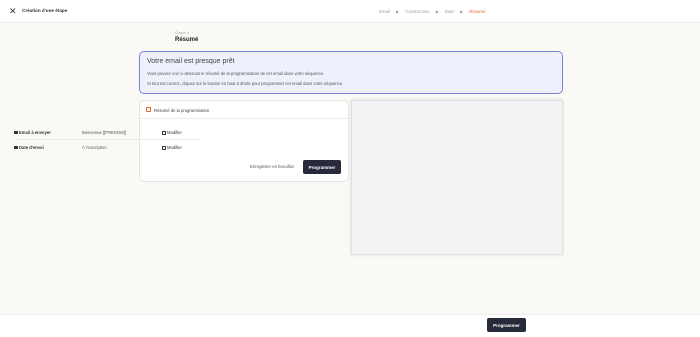 This screenshot has height=337, width=700. I want to click on stepper: Email ▶ Construction ▶ Date ▶ Résumé, so click(432, 11).